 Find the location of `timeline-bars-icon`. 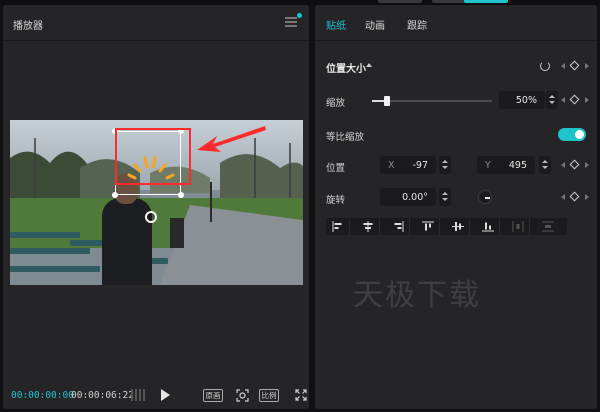

timeline-bars-icon is located at coordinates (140, 395).